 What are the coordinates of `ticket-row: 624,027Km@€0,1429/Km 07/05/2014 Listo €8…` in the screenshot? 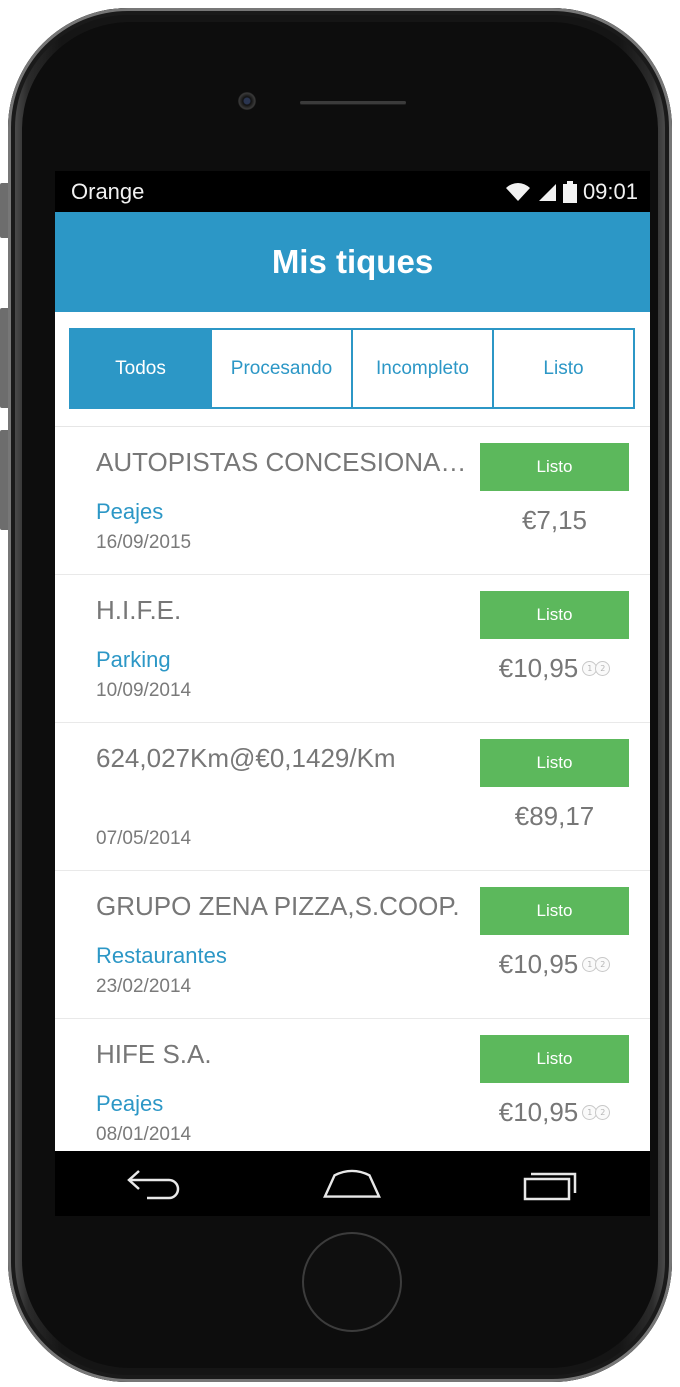 It's located at (352, 797).